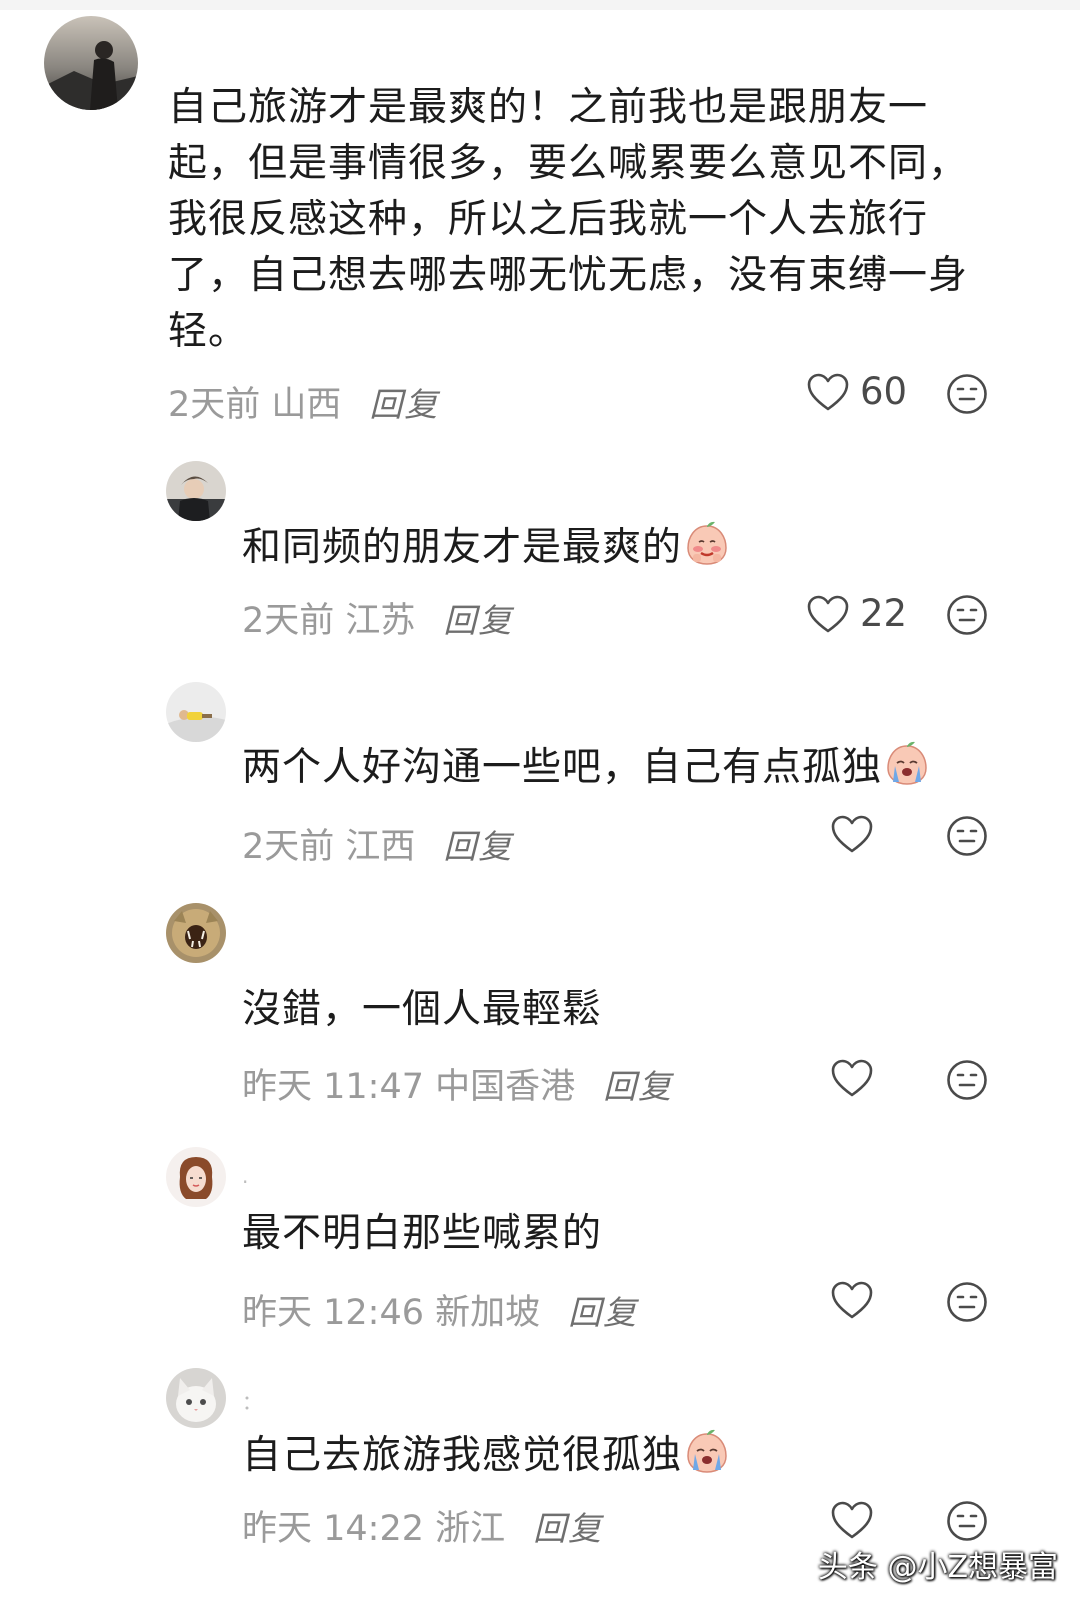 This screenshot has width=1080, height=1612. I want to click on comment-text: 和同频的朋友才是最爽的, so click(622, 548).